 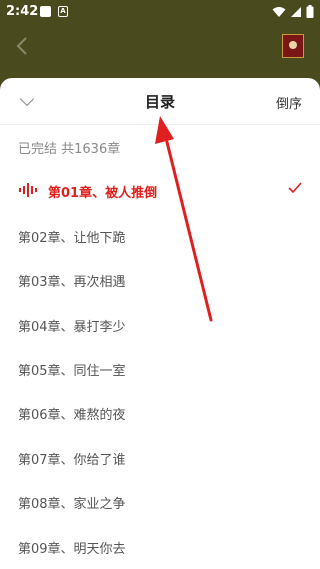 I want to click on wifi-icon, so click(x=279, y=11).